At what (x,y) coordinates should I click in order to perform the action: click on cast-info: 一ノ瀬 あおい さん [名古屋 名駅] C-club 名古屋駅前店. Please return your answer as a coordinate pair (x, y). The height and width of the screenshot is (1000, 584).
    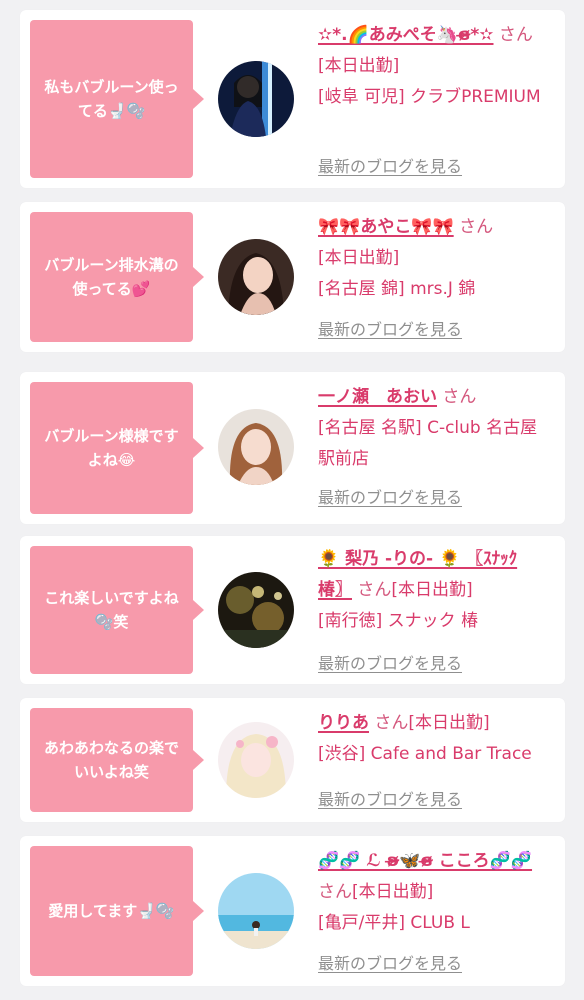
    Looking at the image, I should click on (434, 428).